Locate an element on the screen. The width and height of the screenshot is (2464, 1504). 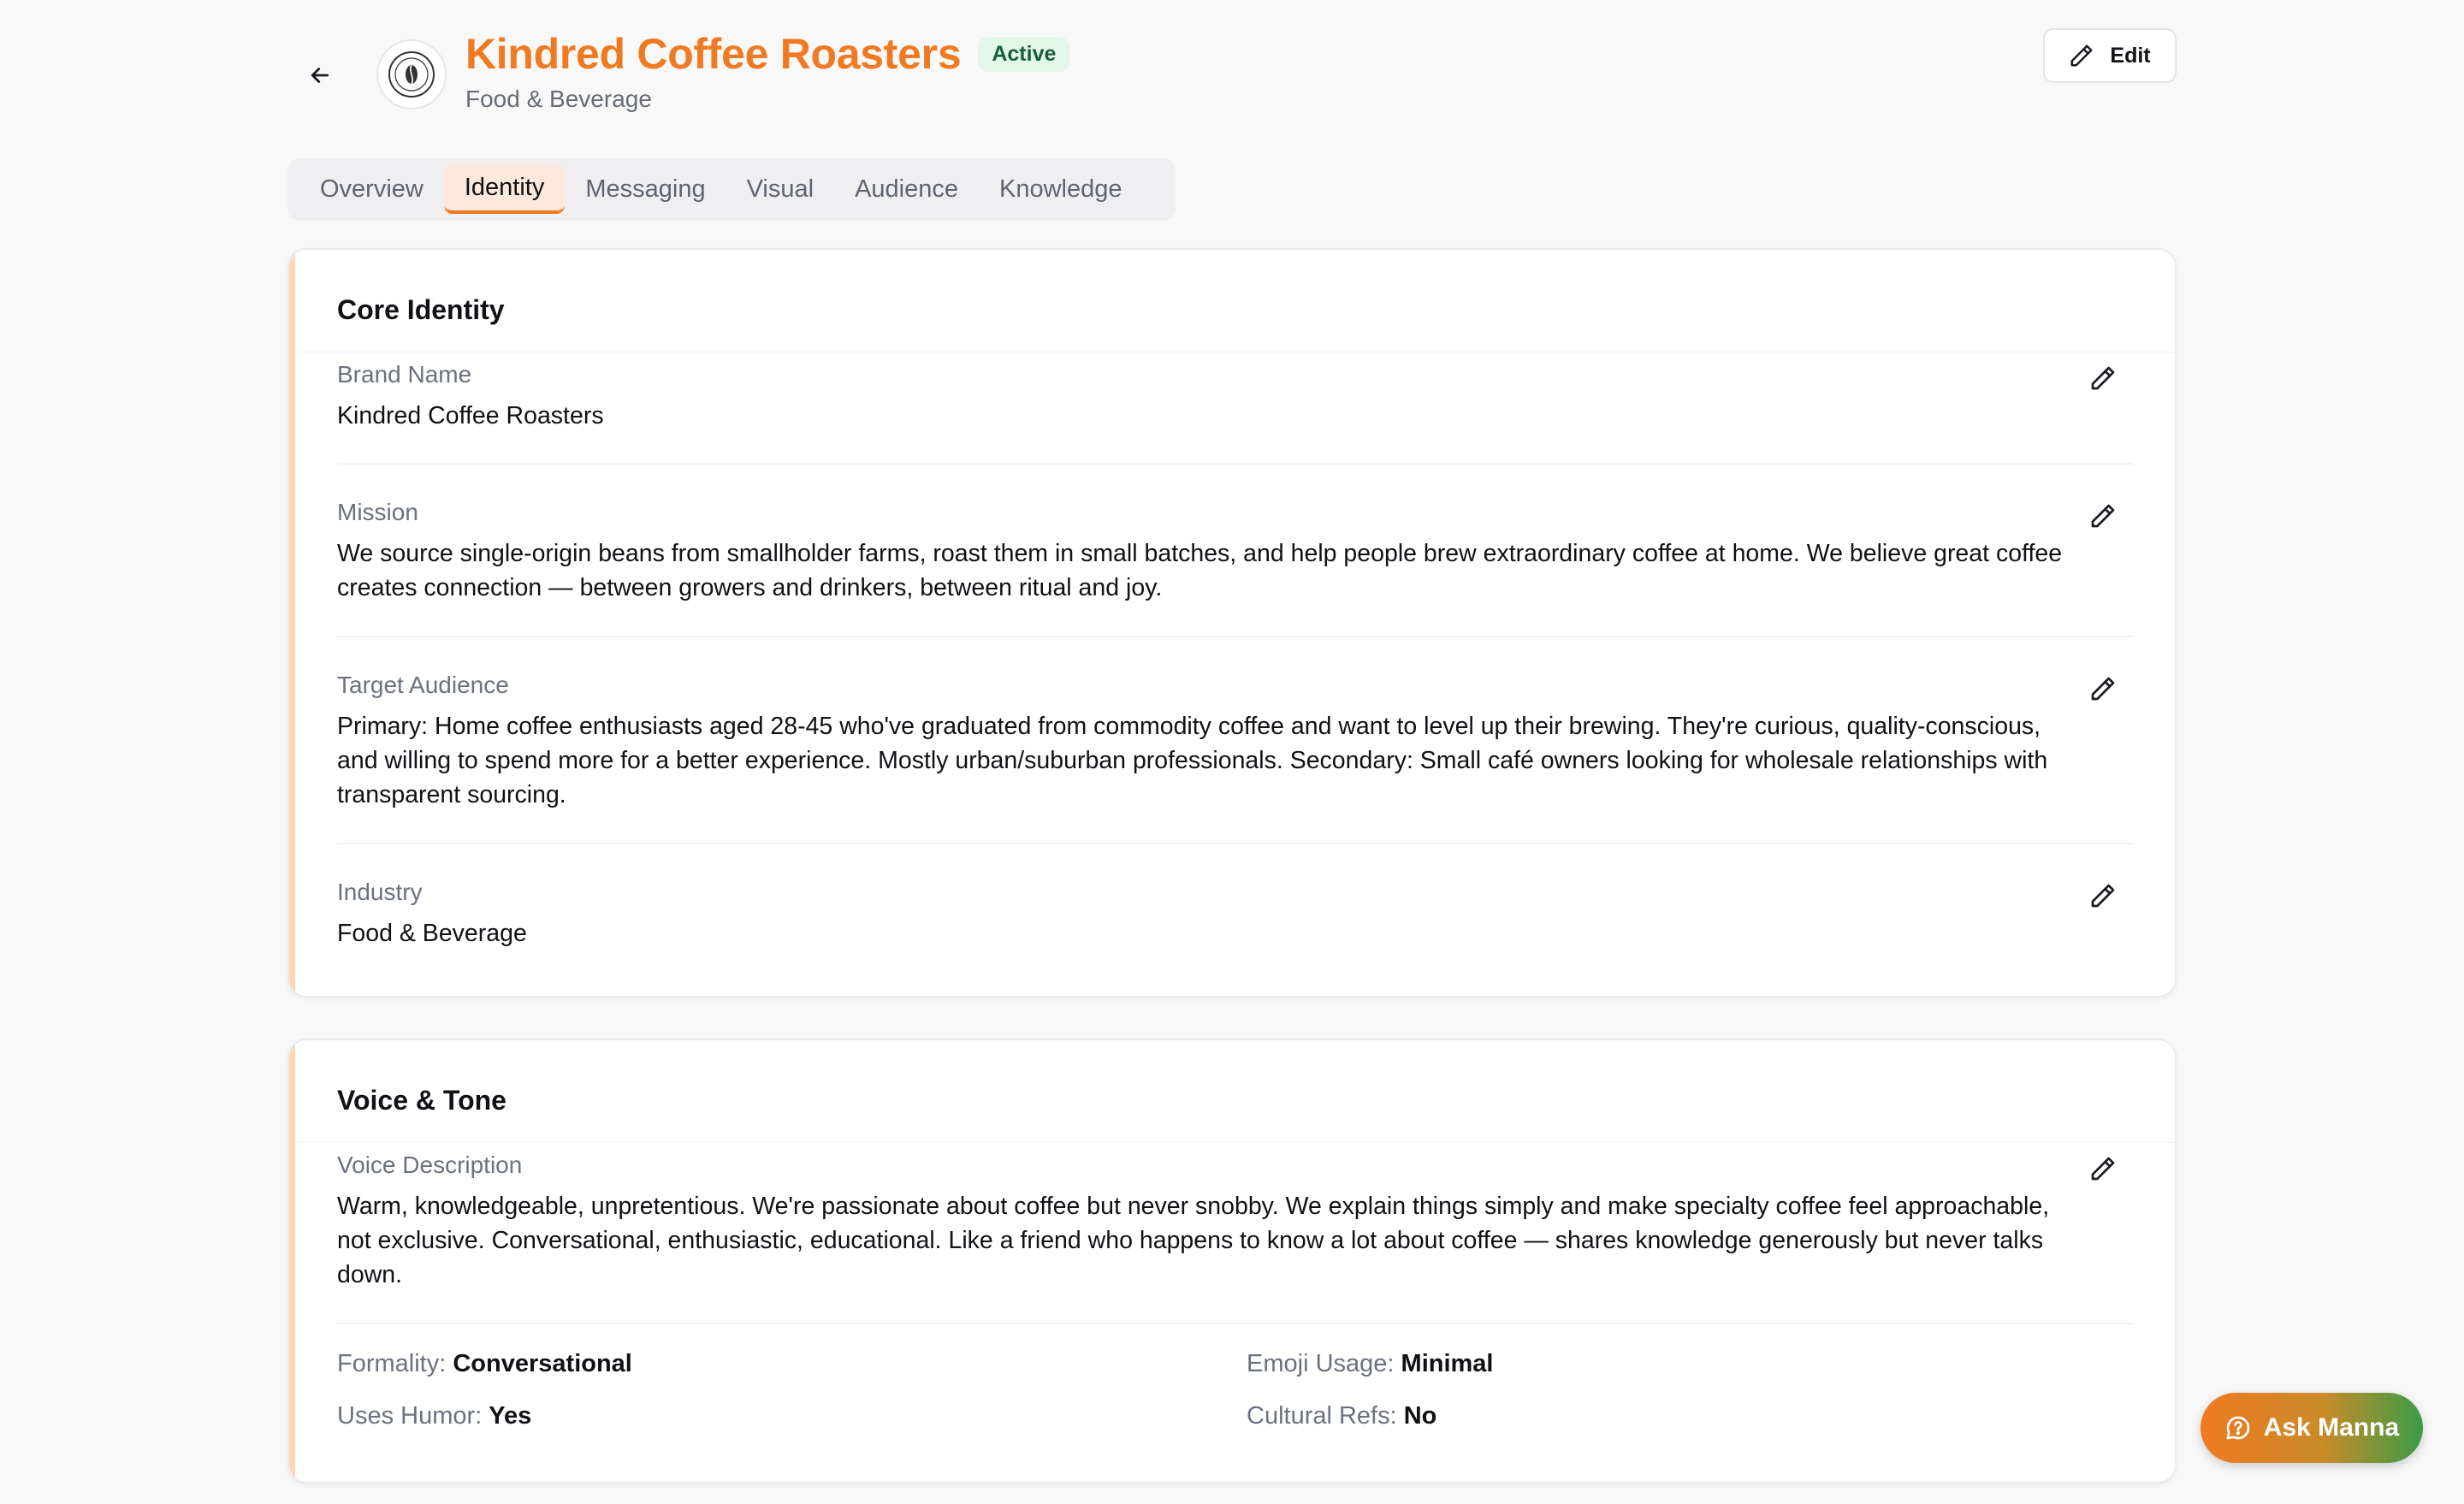
field-label: Target Audience is located at coordinates (423, 685).